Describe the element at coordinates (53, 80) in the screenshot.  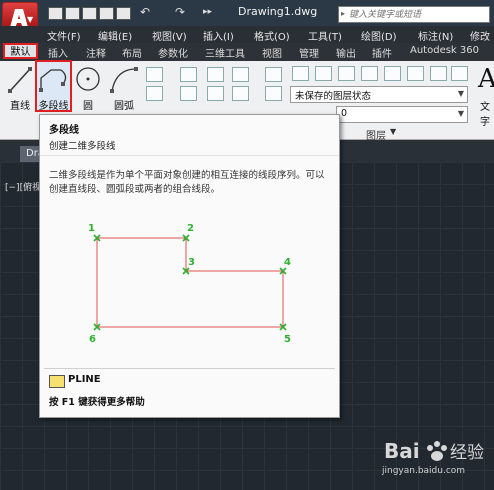
I see `polyline-icon` at that location.